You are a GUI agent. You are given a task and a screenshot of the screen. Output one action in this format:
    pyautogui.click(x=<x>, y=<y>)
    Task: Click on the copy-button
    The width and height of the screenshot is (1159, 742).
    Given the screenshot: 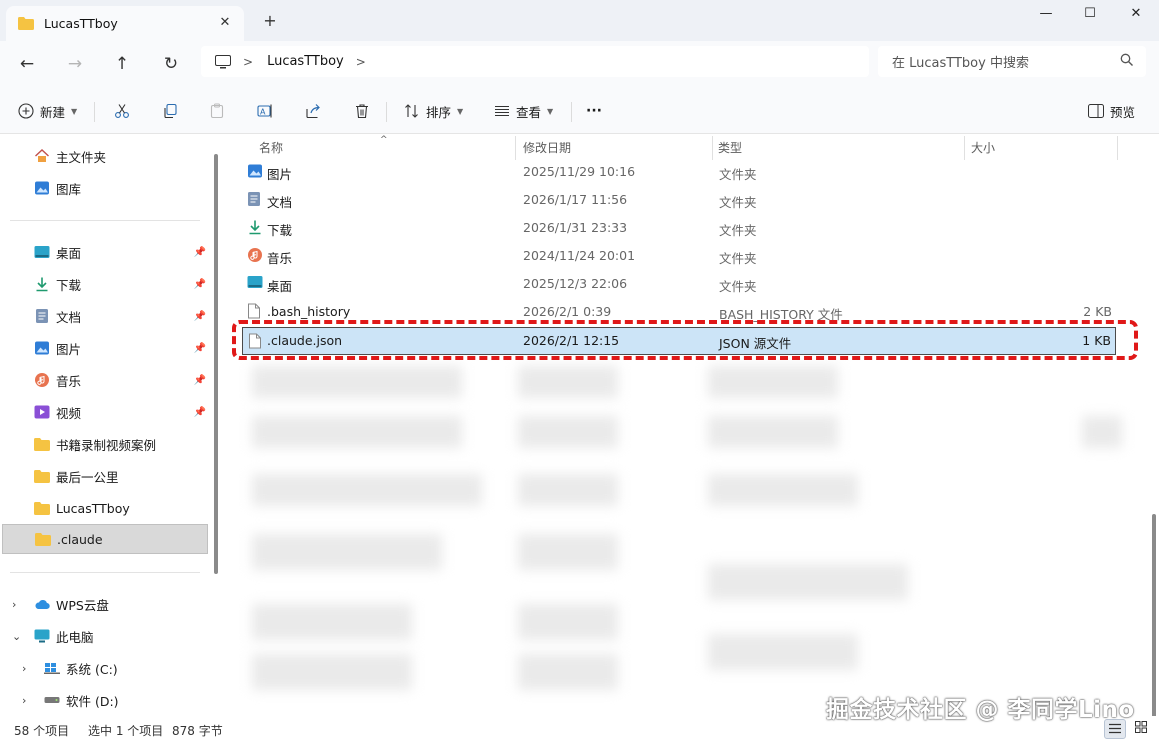 What is the action you would take?
    pyautogui.click(x=170, y=111)
    